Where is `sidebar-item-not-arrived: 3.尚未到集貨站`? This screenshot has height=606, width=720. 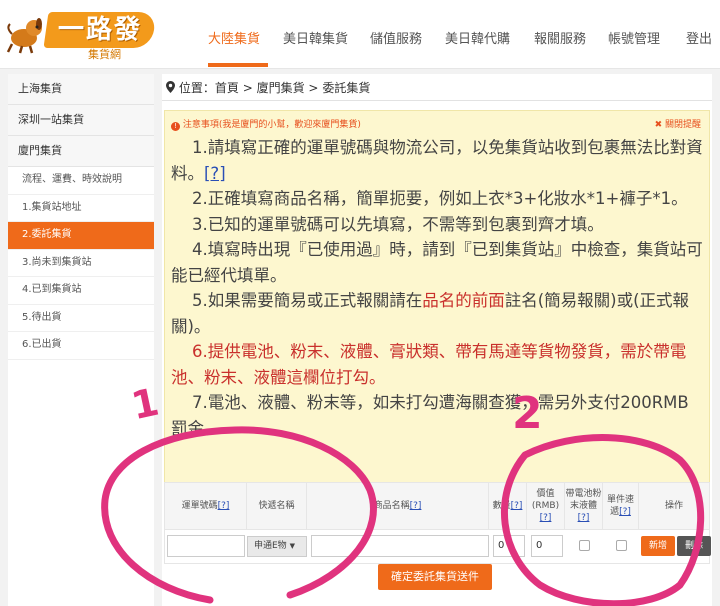
sidebar-item-not-arrived: 3.尚未到集貨站 is located at coordinates (81, 263).